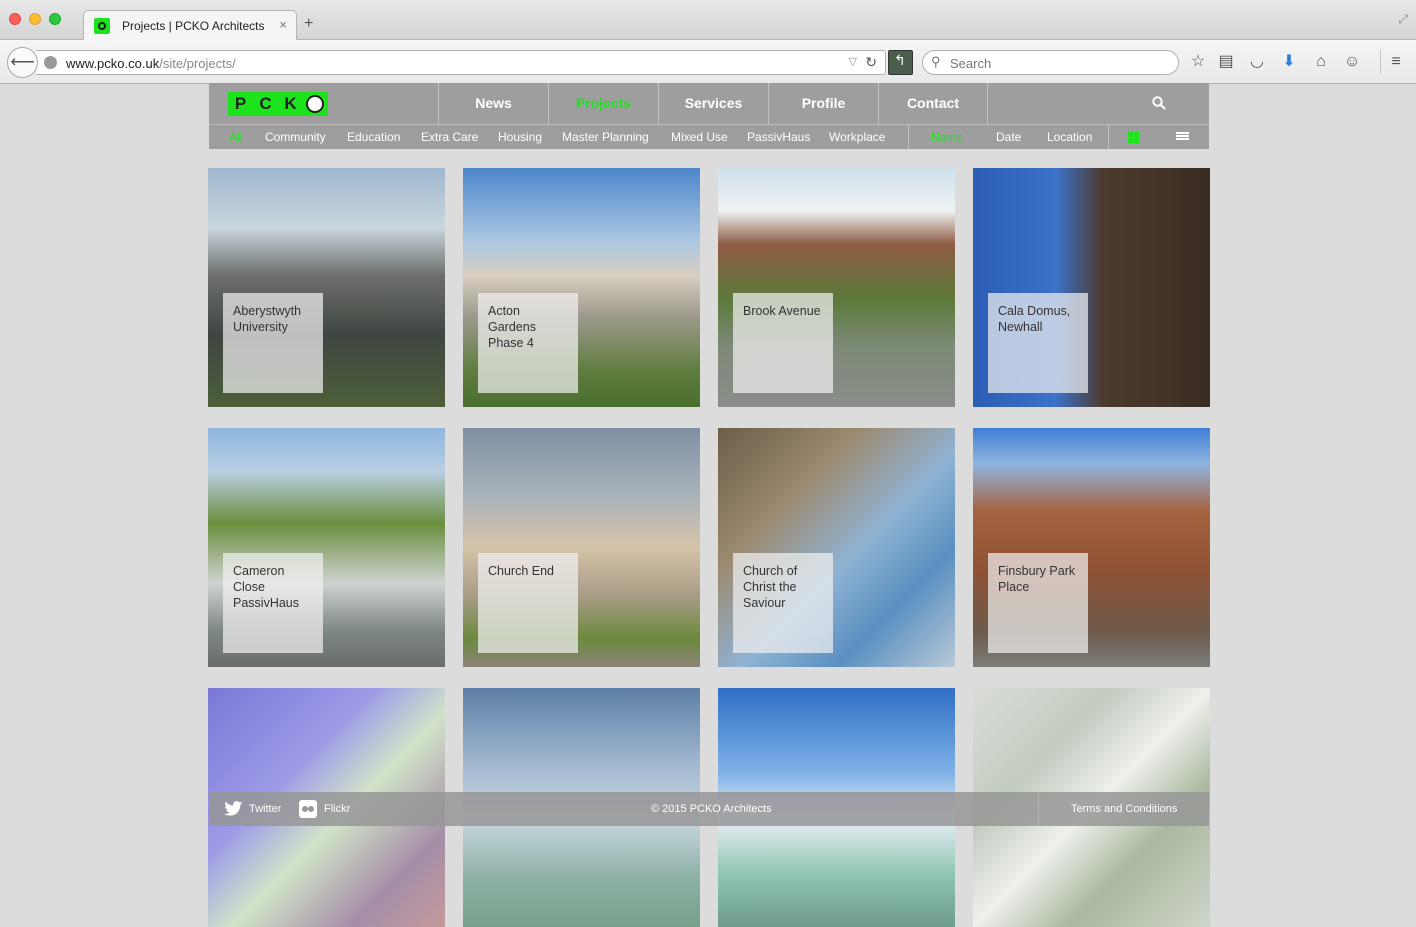  What do you see at coordinates (871, 62) in the screenshot?
I see `reload-icon: ↻` at bounding box center [871, 62].